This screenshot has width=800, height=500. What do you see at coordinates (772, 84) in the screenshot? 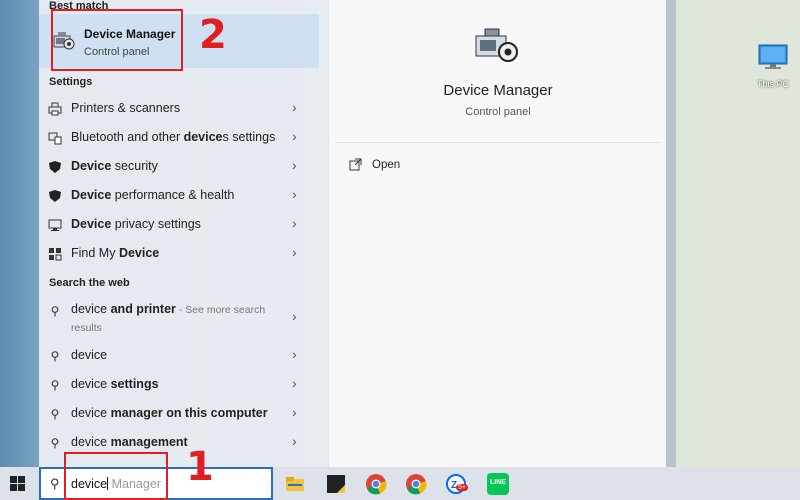
I see `this-pc-label: This PC` at bounding box center [772, 84].